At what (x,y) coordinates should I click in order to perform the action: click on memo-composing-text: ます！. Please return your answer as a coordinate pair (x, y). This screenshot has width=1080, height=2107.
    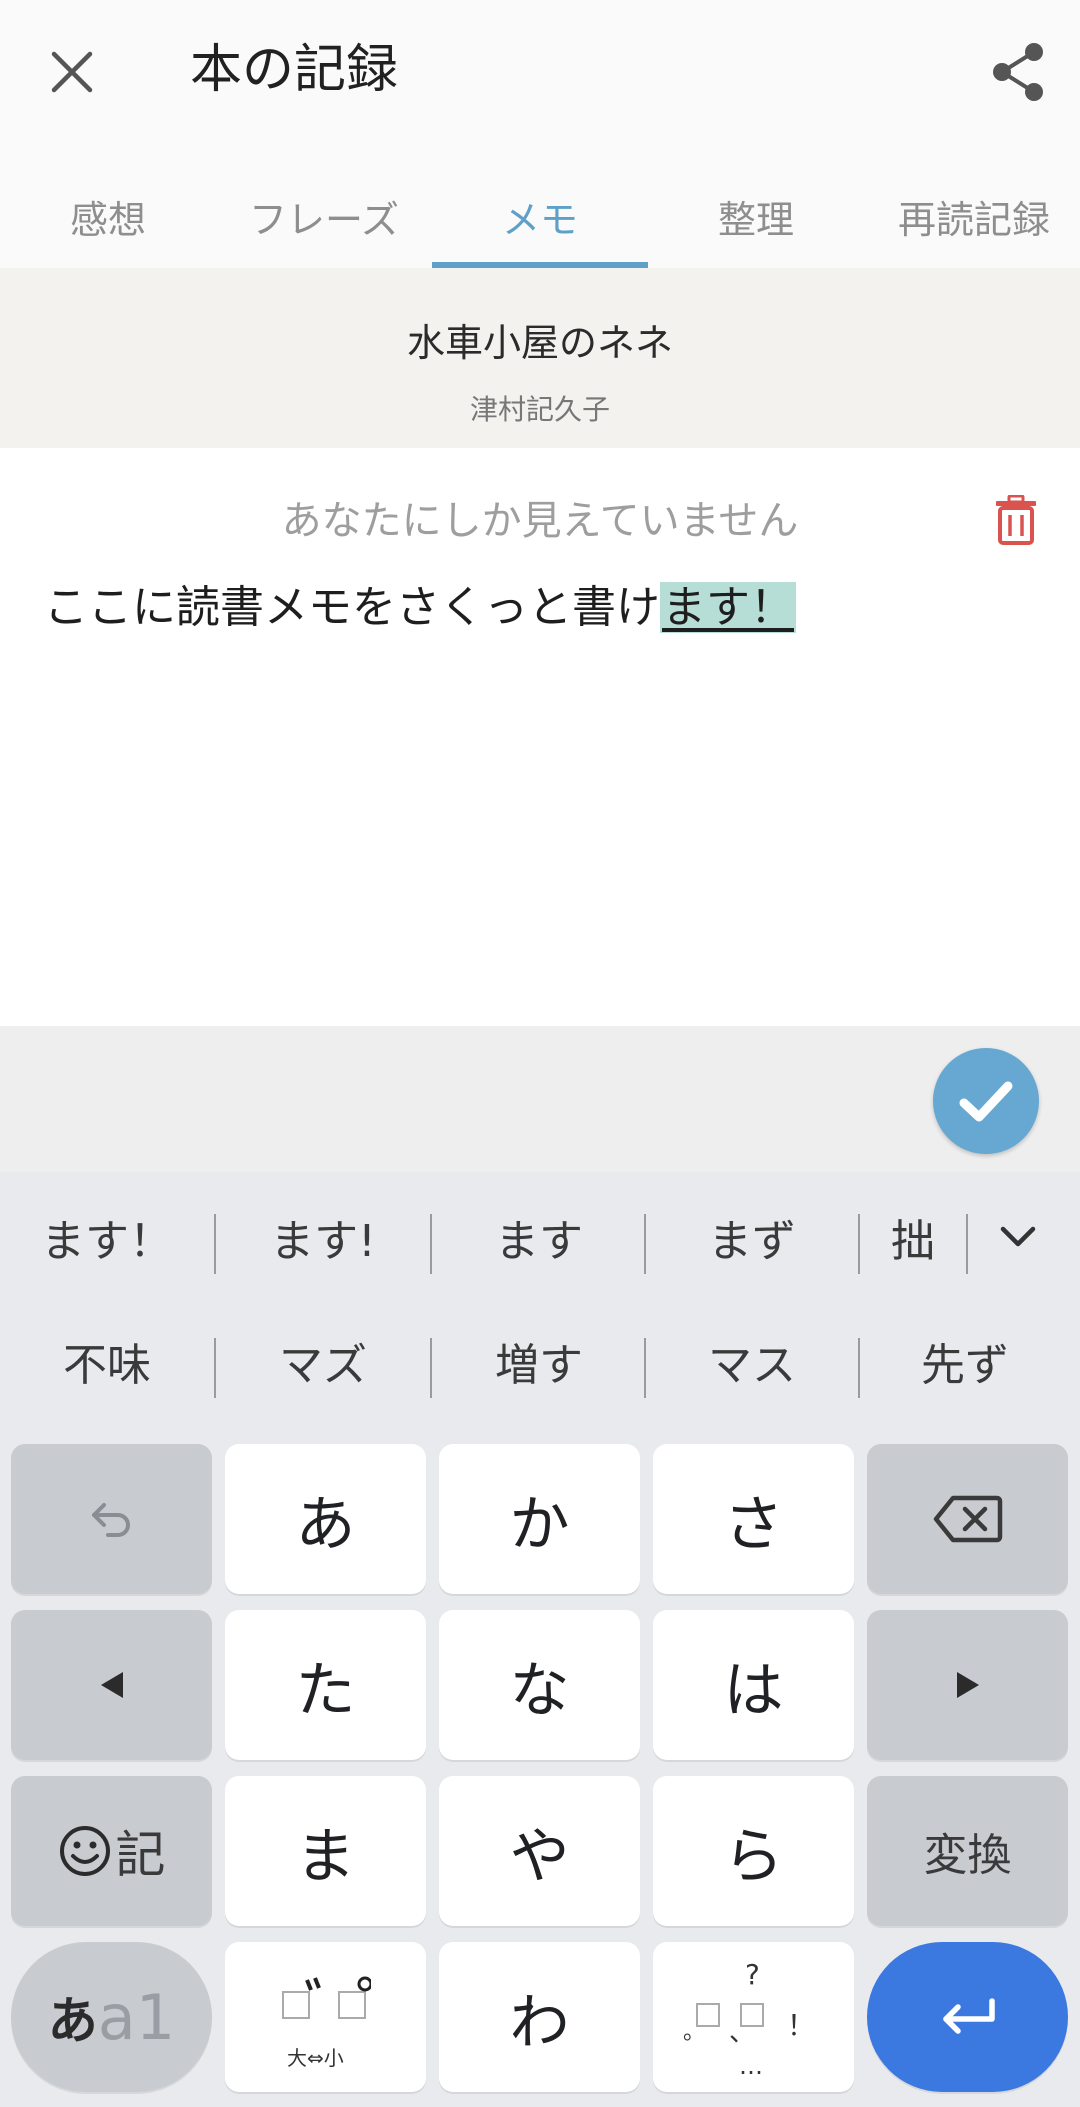
    Looking at the image, I should click on (728, 607).